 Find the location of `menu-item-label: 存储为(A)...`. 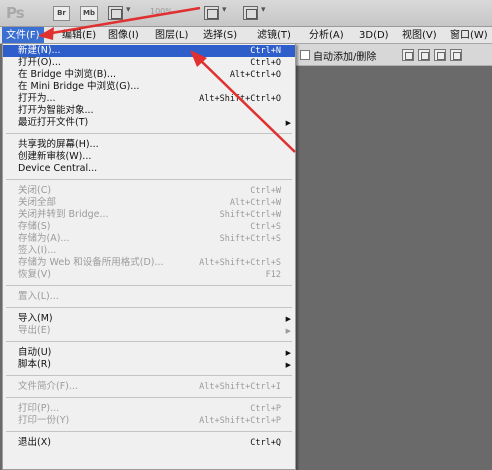

menu-item-label: 存储为(A)... is located at coordinates (44, 238).